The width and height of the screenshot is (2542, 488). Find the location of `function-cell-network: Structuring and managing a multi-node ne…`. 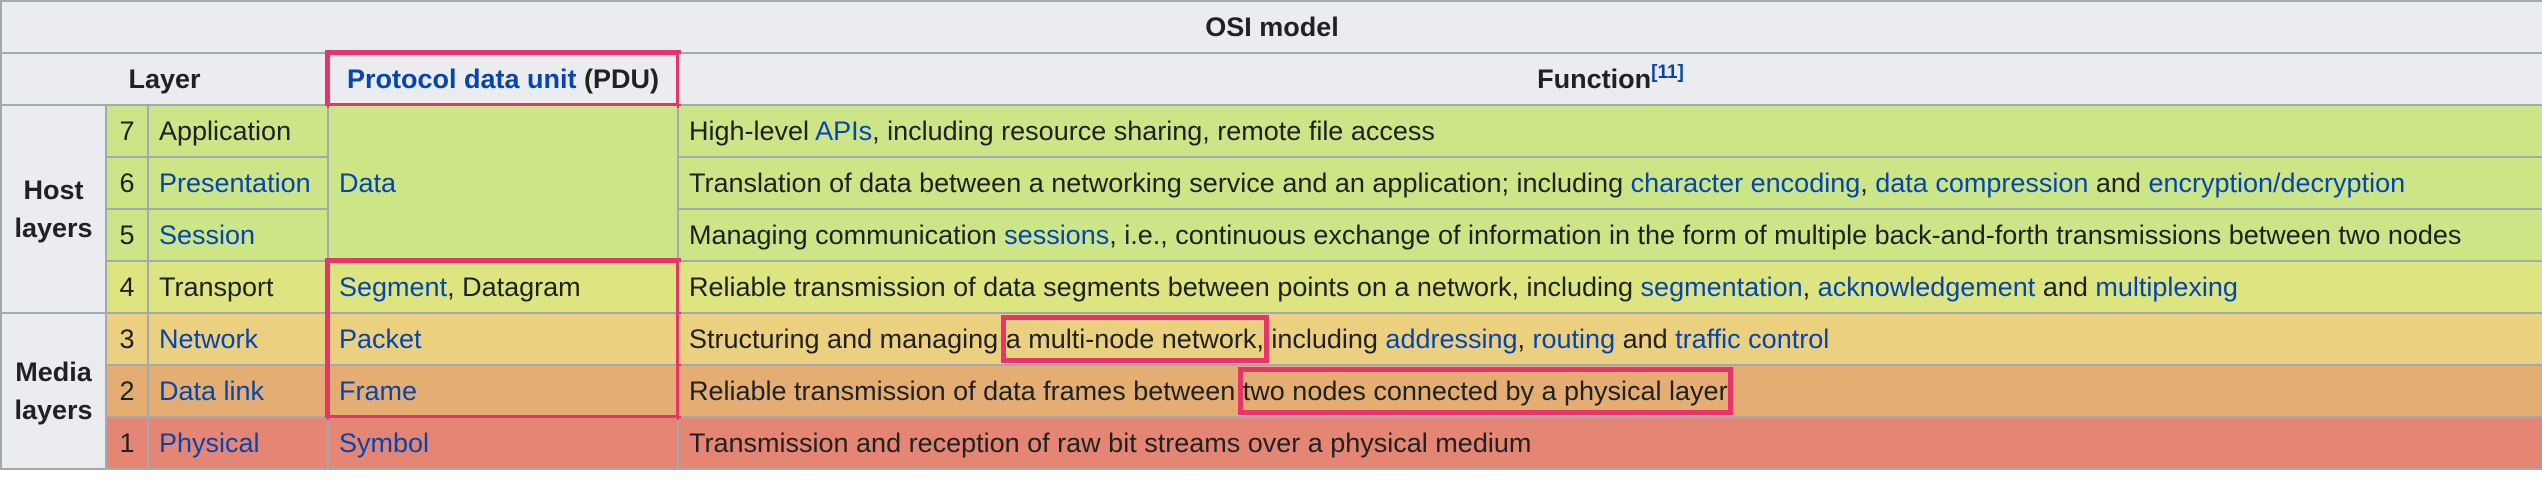

function-cell-network: Structuring and managing a multi-node ne… is located at coordinates (1609, 339).